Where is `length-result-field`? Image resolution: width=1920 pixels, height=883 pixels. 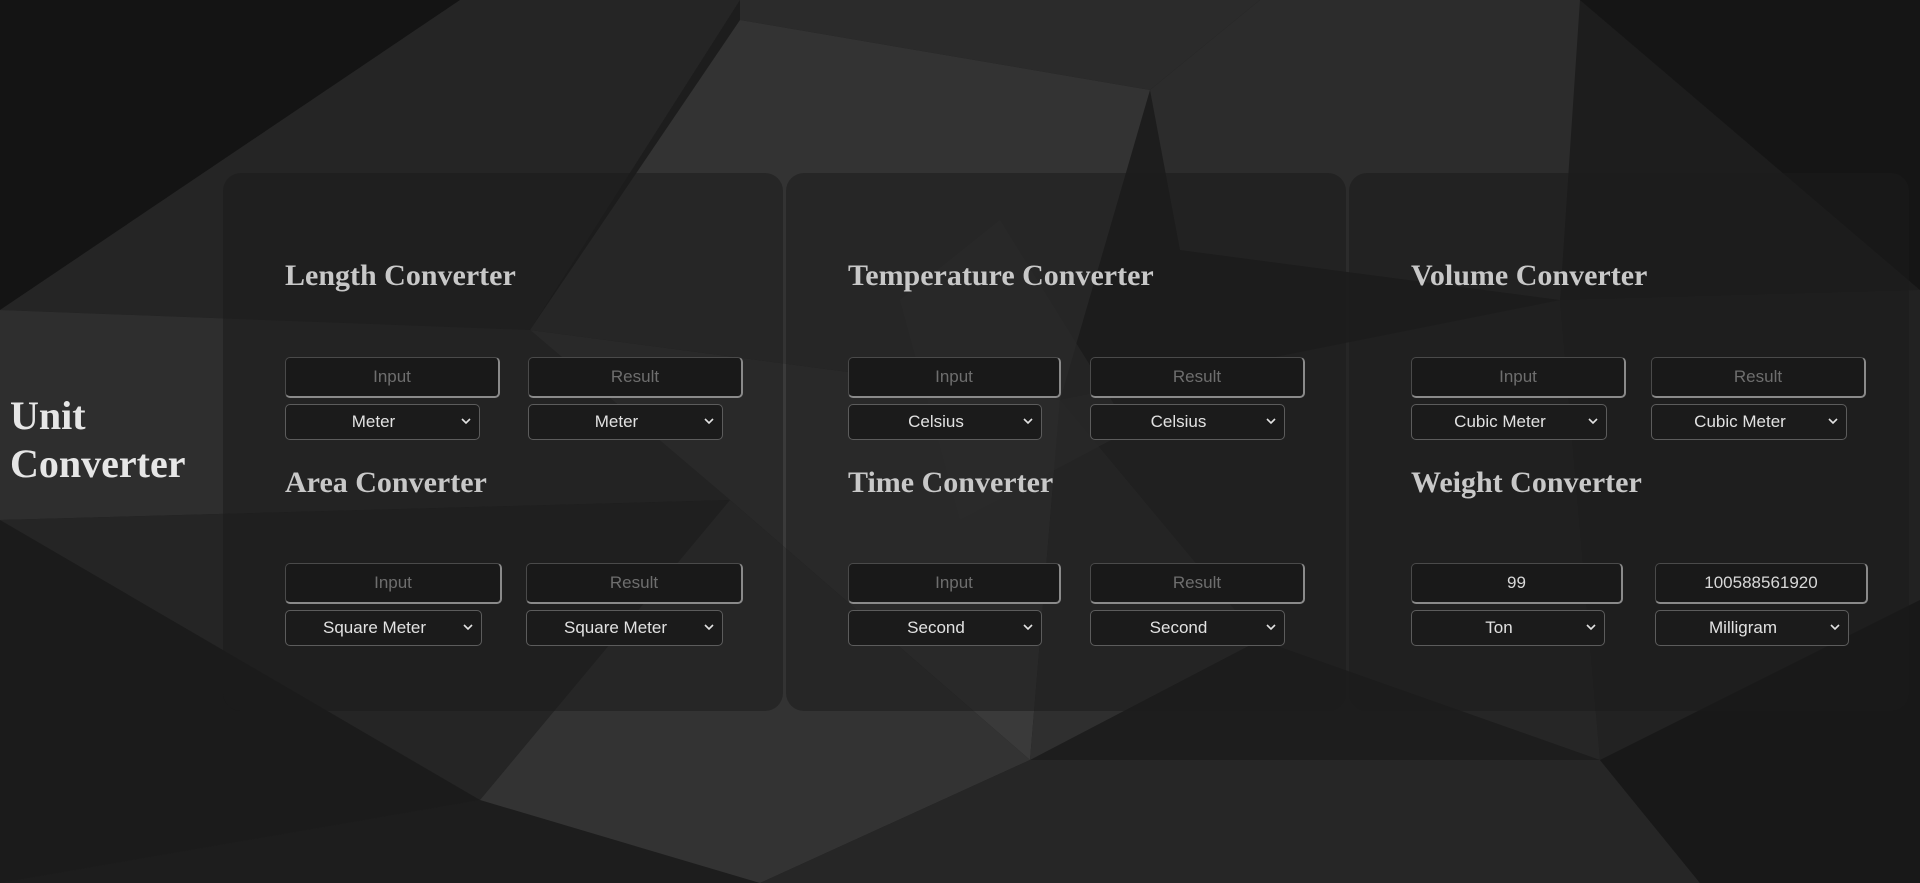 length-result-field is located at coordinates (635, 377).